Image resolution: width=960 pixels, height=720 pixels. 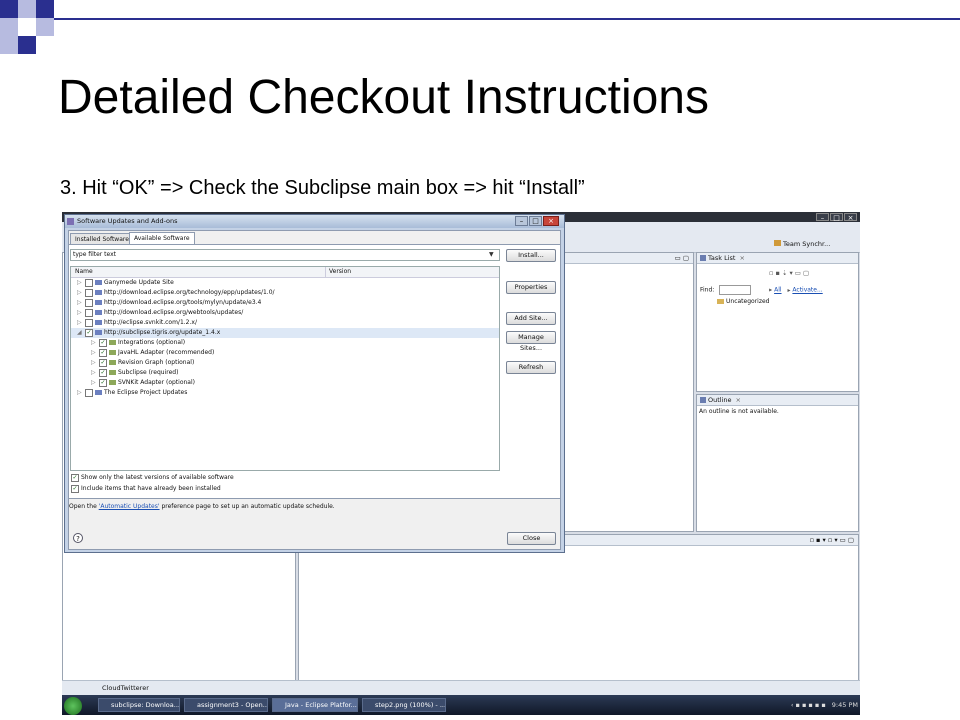 What do you see at coordinates (521, 221) in the screenshot?
I see `dialog-minimize-icon: –` at bounding box center [521, 221].